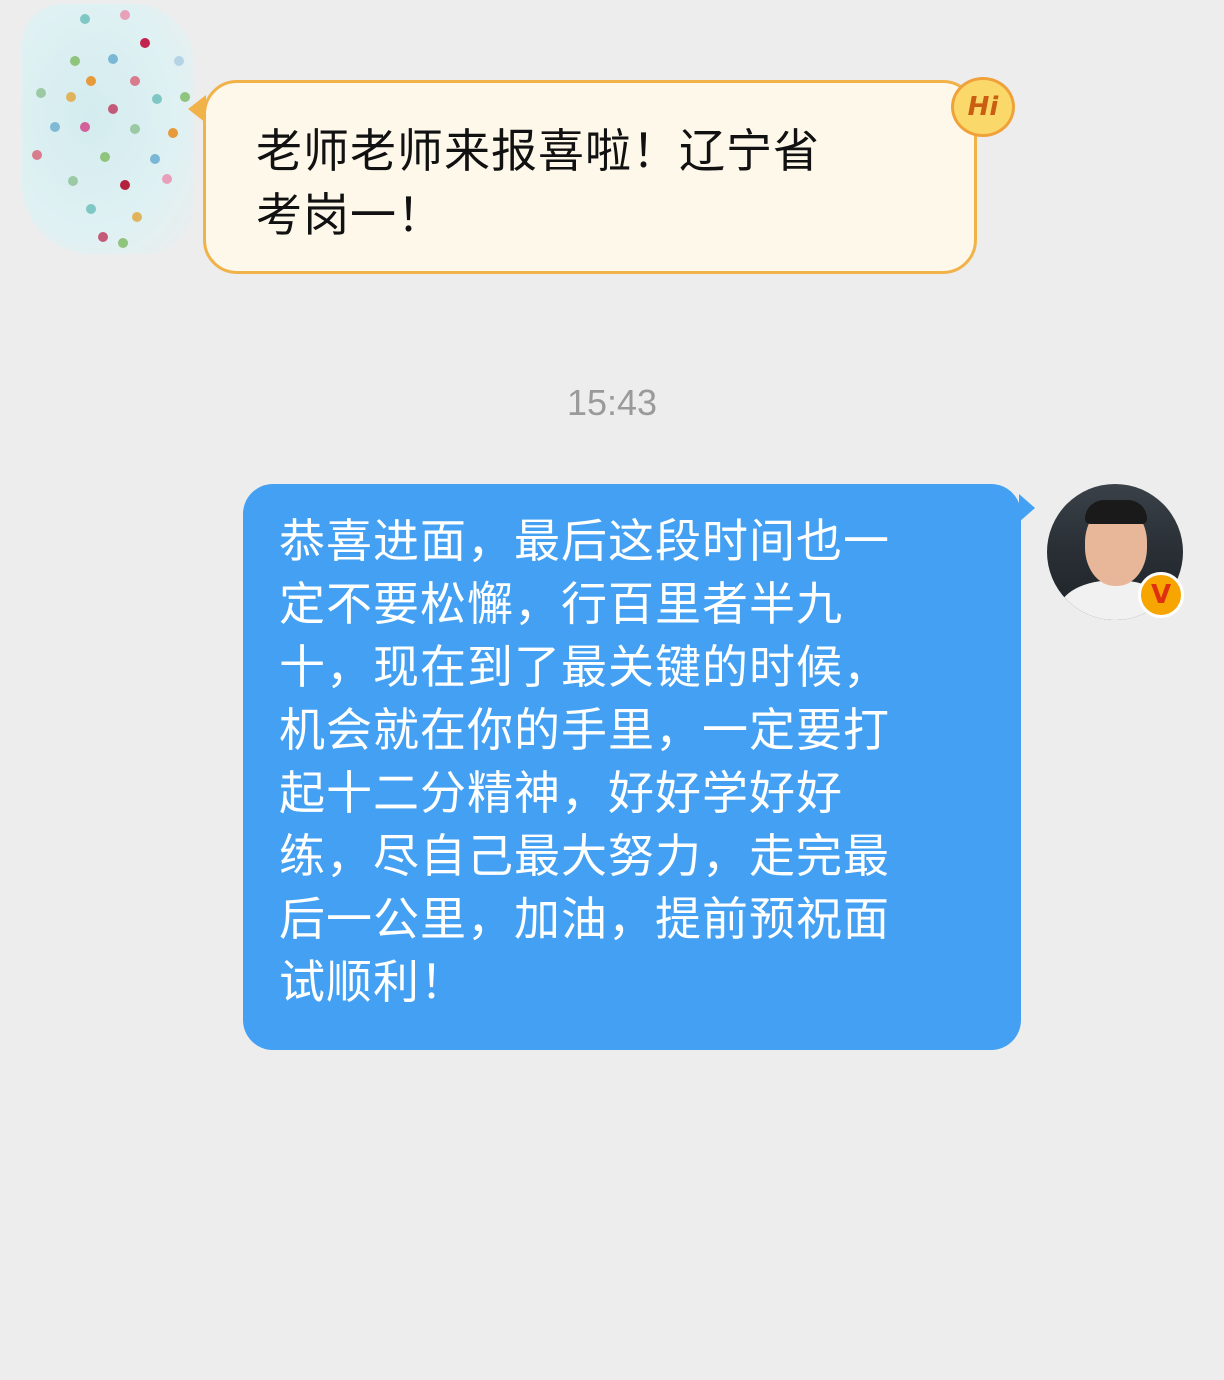 The width and height of the screenshot is (1224, 1380). Describe the element at coordinates (373, 982) in the screenshot. I see `outgoing-message-line: 试顺利！` at that location.